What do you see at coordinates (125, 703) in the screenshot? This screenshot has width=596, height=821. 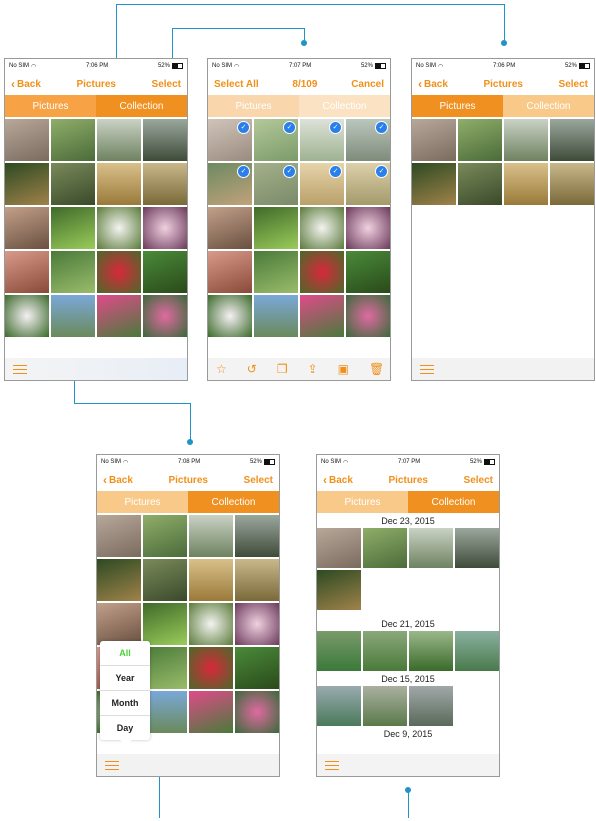 I see `menu-item-month: Month` at bounding box center [125, 703].